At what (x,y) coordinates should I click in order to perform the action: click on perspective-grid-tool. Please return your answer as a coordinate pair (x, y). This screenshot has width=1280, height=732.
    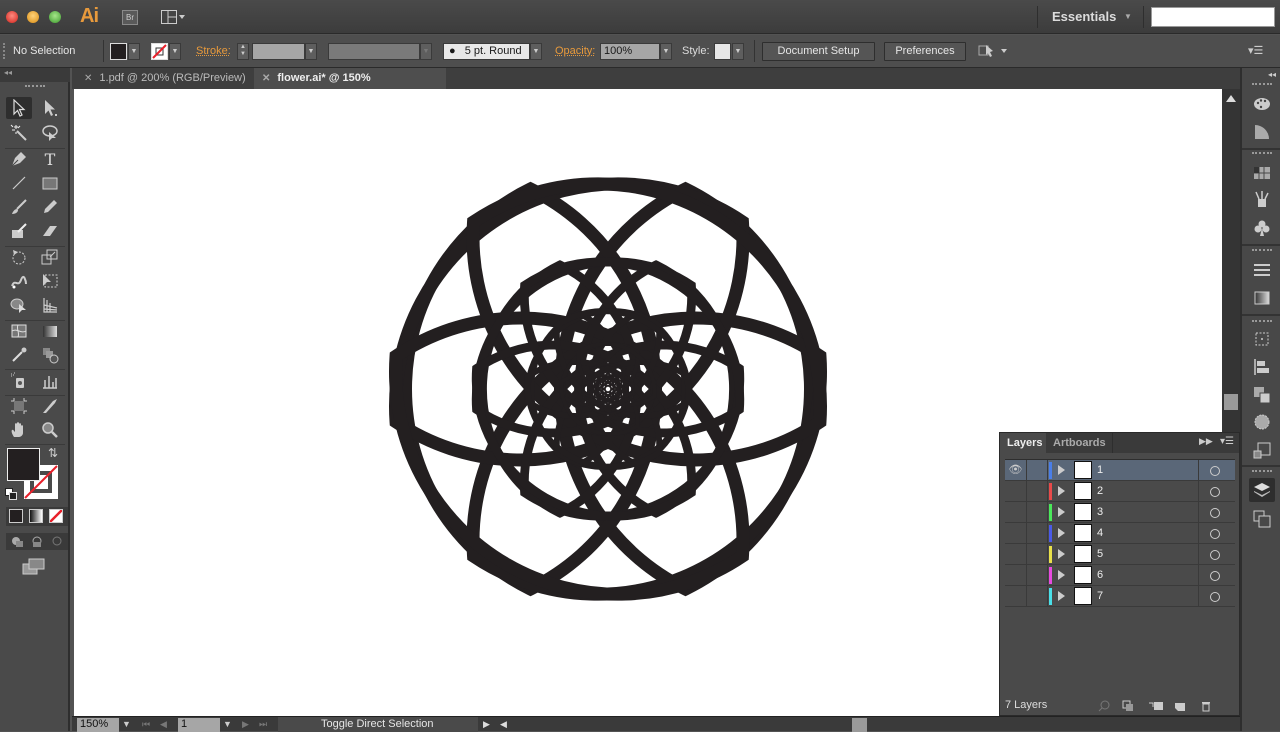
    Looking at the image, I should click on (50, 305).